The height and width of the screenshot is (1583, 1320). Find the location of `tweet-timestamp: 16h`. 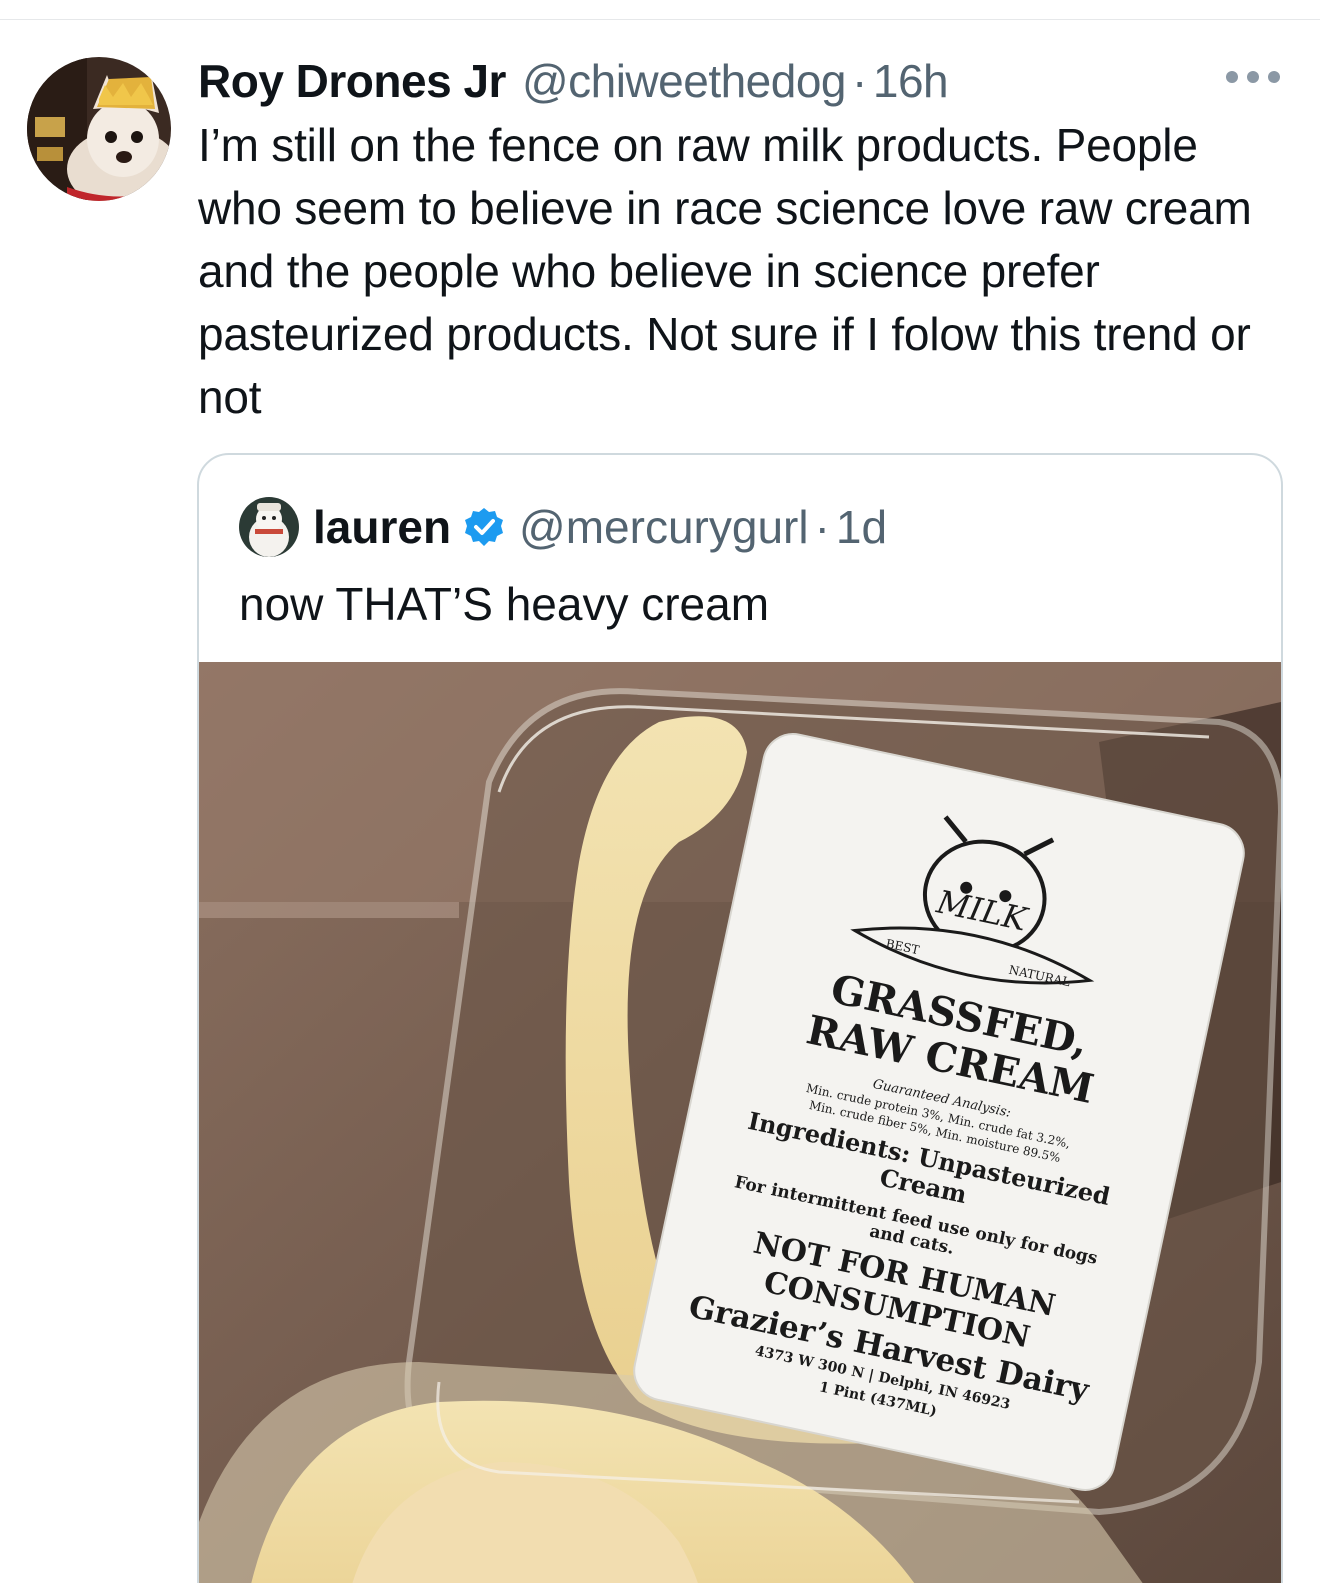

tweet-timestamp: 16h is located at coordinates (911, 81).